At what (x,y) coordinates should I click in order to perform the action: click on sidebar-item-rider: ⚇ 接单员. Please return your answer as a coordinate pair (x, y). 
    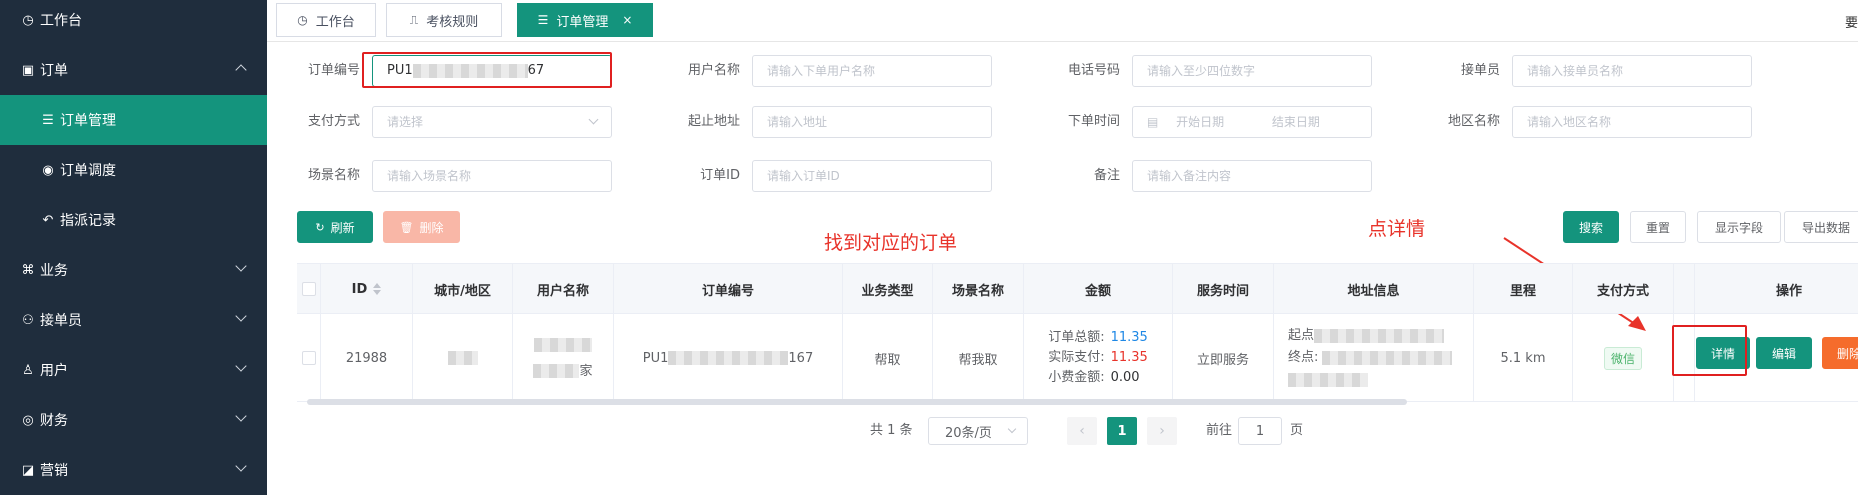
    Looking at the image, I should click on (133, 320).